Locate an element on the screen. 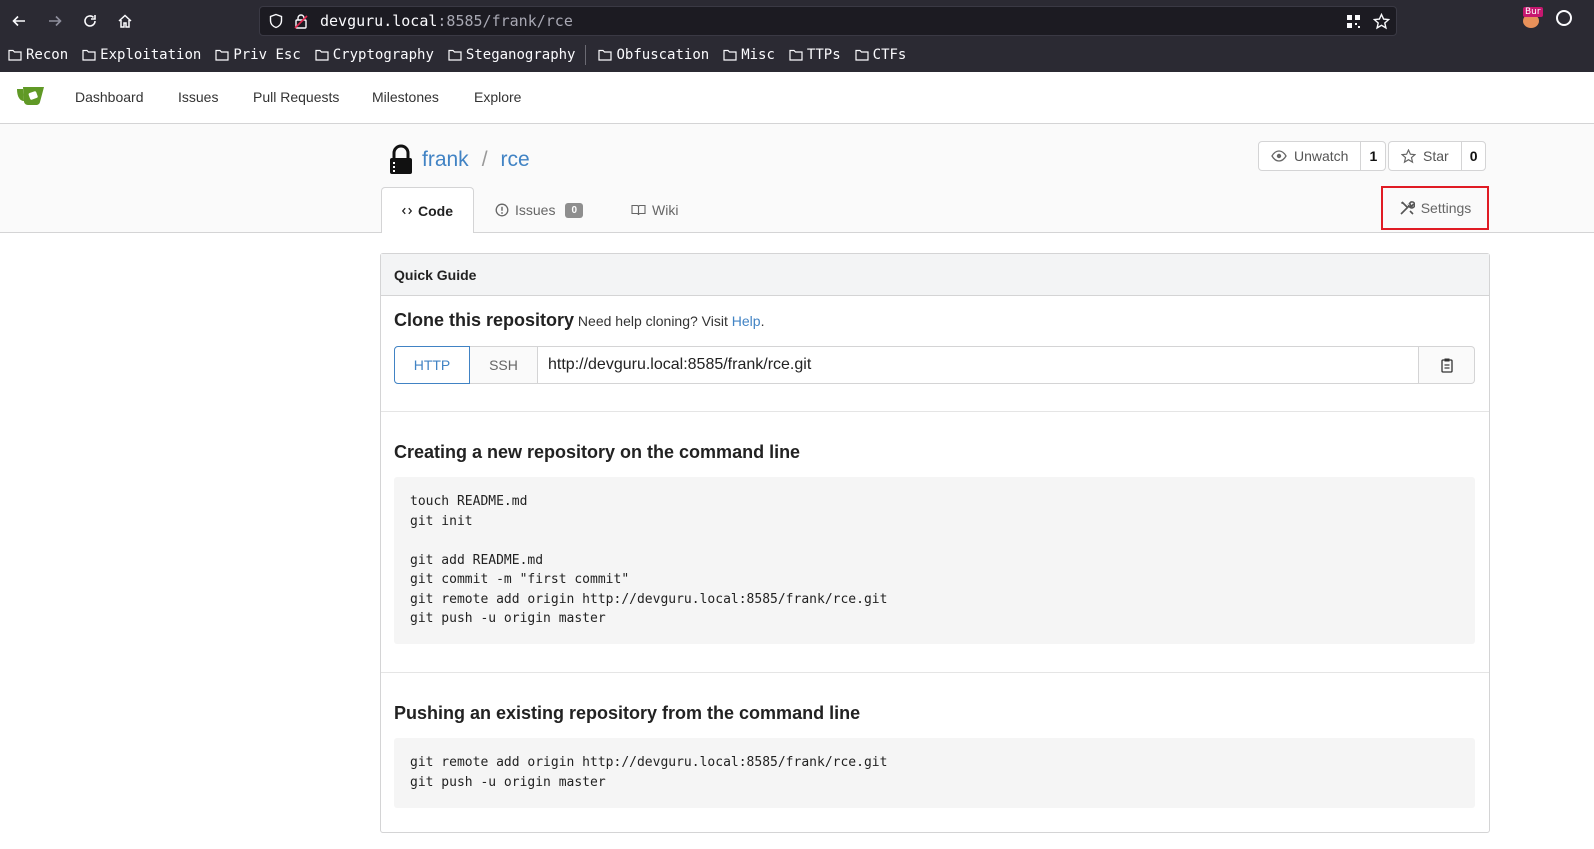 This screenshot has width=1594, height=849. star-label: Star is located at coordinates (1436, 156).